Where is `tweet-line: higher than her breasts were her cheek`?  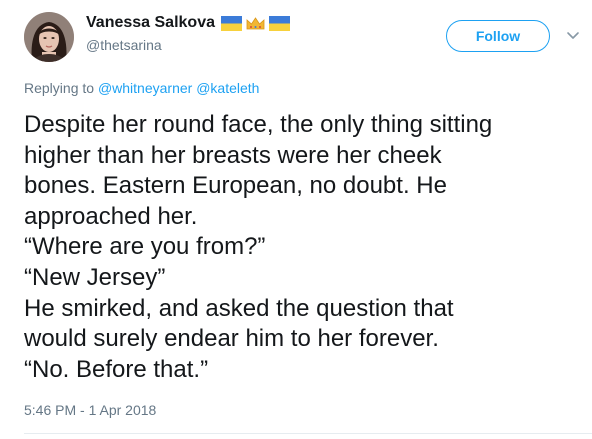 tweet-line: higher than her breasts were her cheek is located at coordinates (233, 155).